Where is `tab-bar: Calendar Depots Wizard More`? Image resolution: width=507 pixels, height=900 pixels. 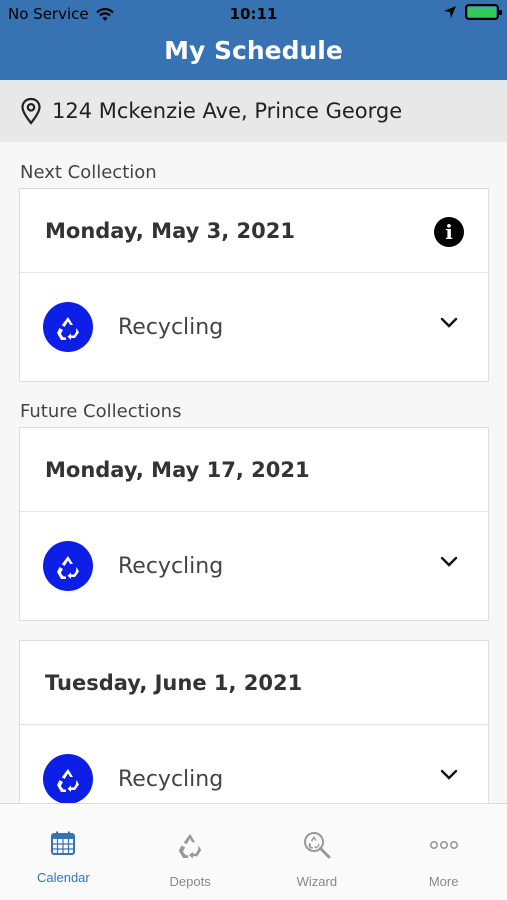 tab-bar: Calendar Depots Wizard More is located at coordinates (253, 851).